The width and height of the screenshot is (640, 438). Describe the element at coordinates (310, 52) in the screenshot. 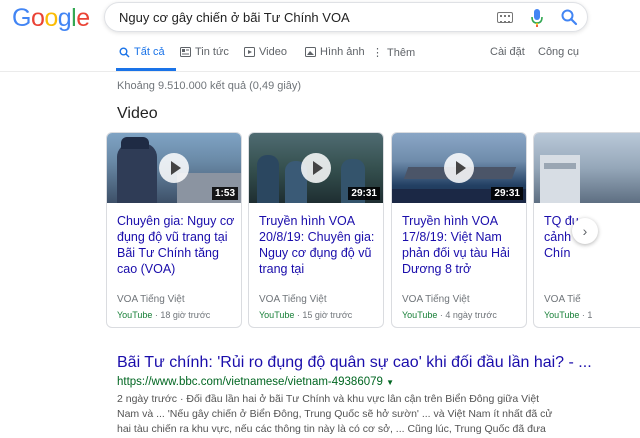

I see `image-icon` at that location.